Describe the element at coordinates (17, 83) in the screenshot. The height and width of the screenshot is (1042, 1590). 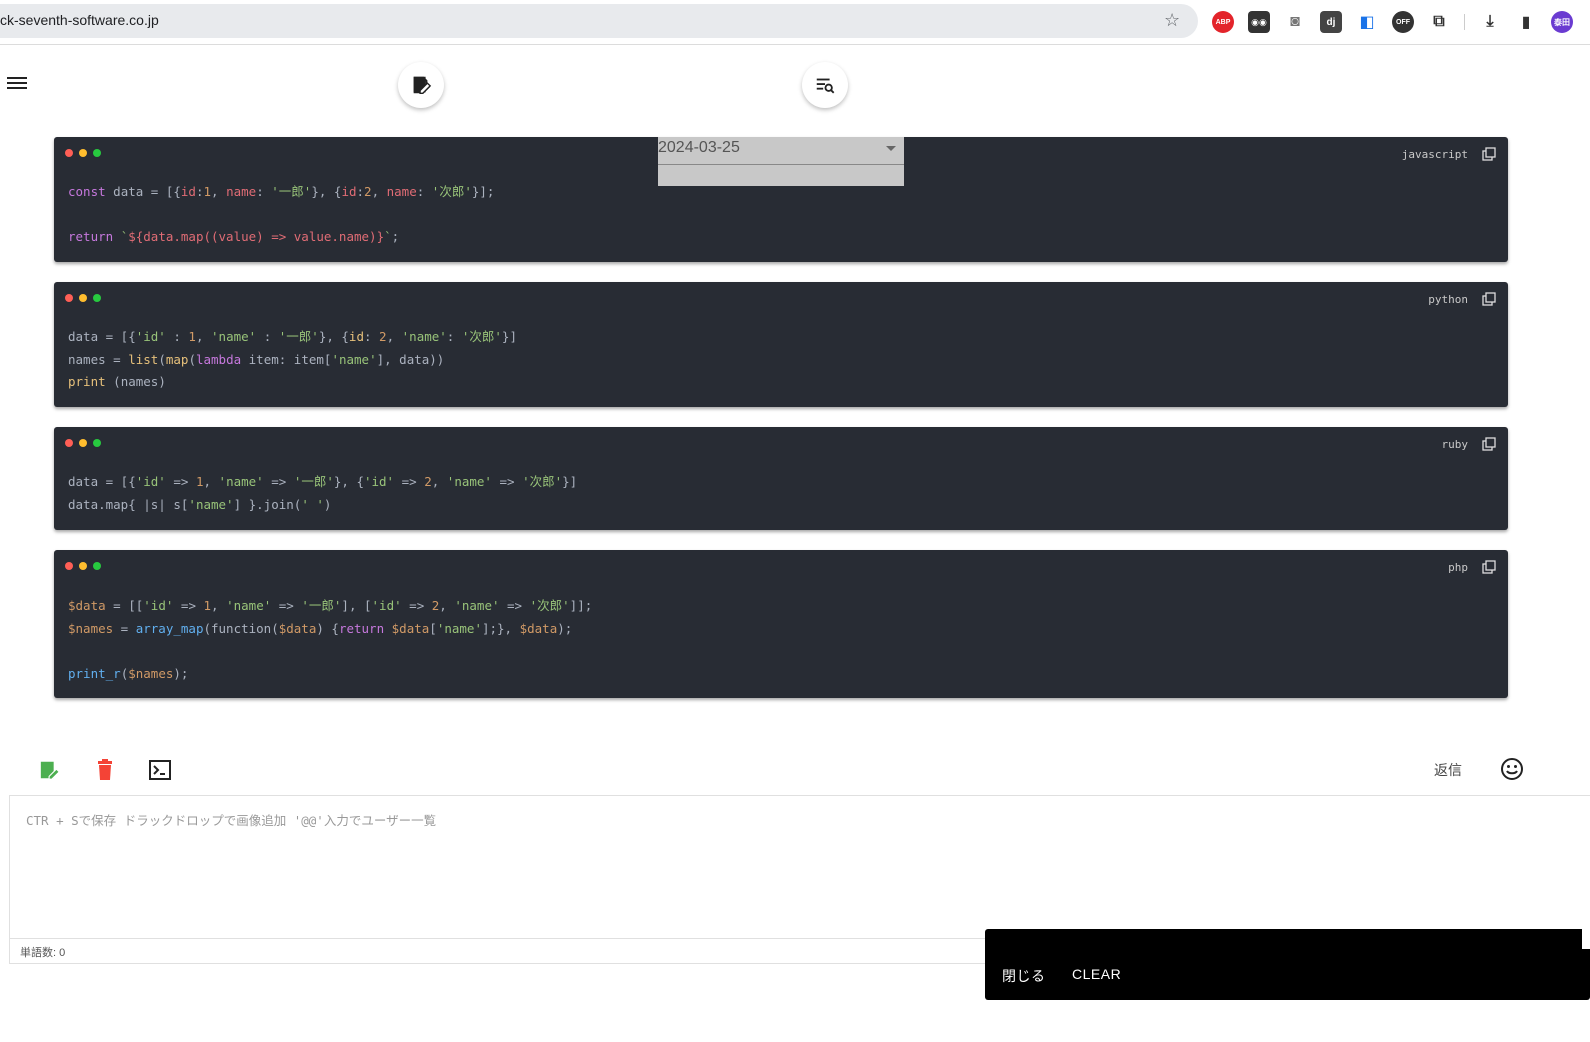
I see `hamburger-icon` at that location.